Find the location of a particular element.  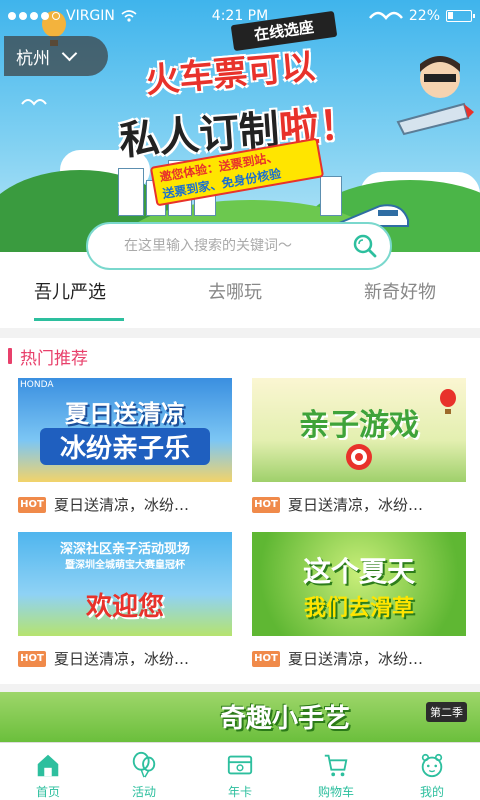

image-title-line1: 亲子游戏 is located at coordinates (359, 425).